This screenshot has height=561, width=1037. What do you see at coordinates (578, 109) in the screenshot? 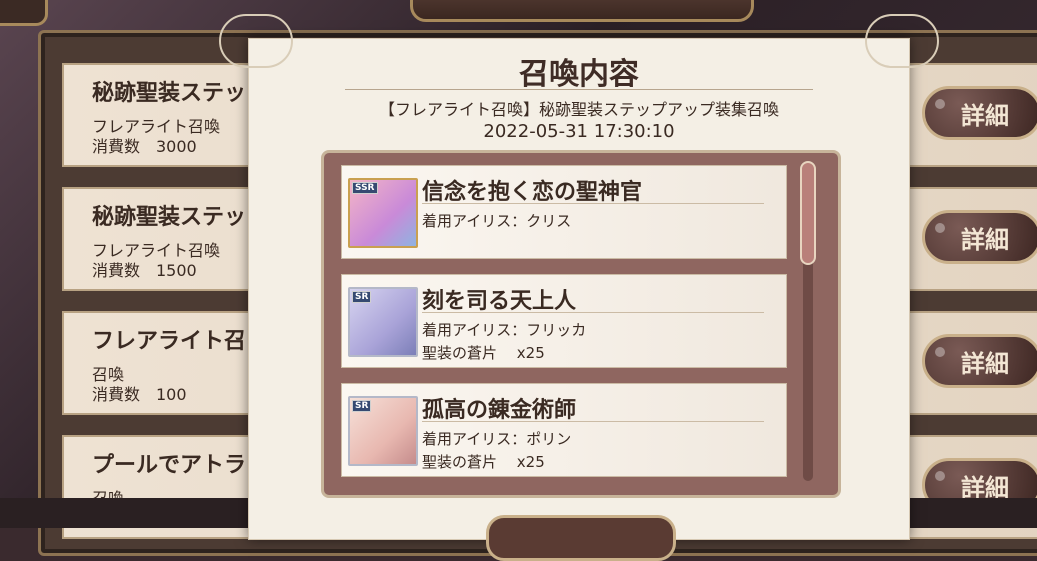
I see `gacha-name: 【フレアライト召喚】秘跡聖装ステップアップ装集召喚` at bounding box center [578, 109].